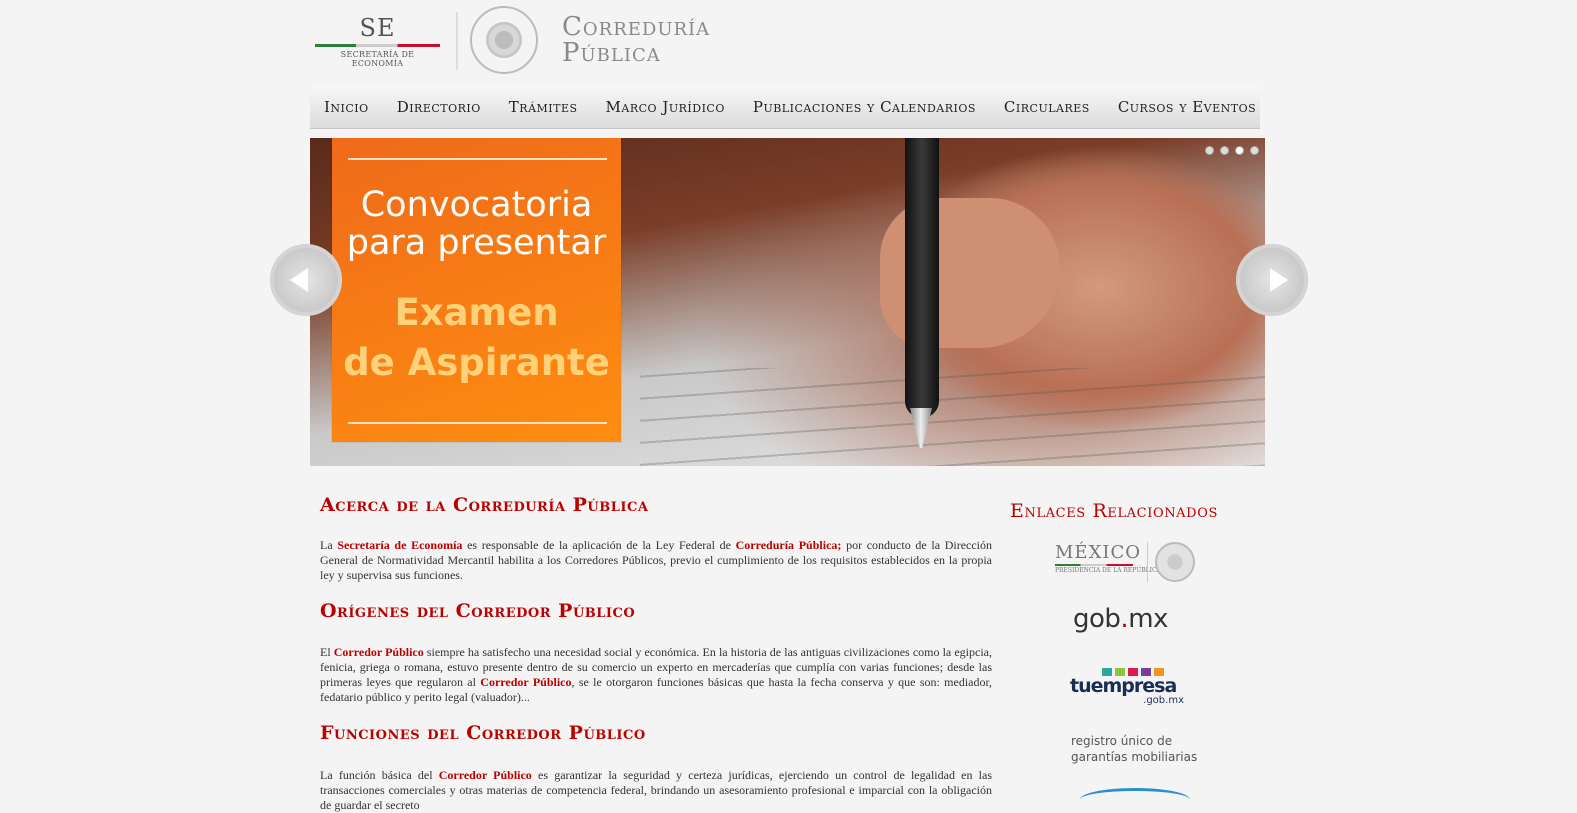  I want to click on national-seal-icon, so click(504, 40).